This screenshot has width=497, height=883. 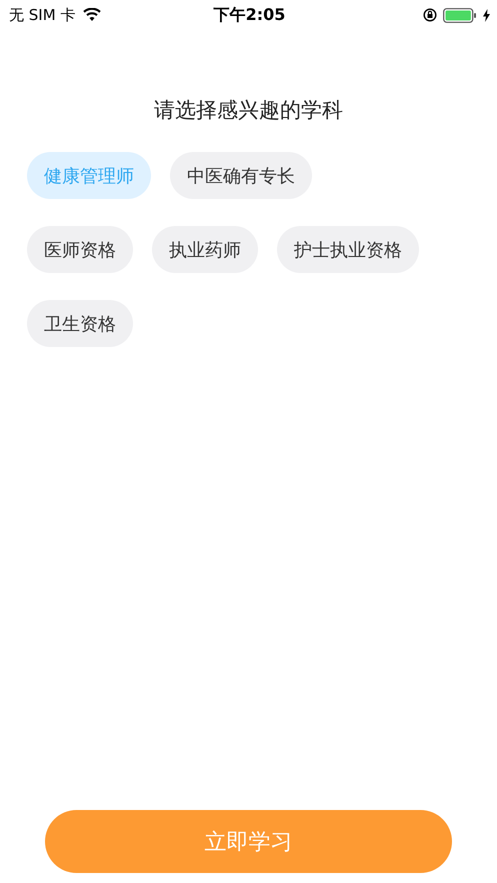 I want to click on charging-bolt-icon, so click(x=486, y=15).